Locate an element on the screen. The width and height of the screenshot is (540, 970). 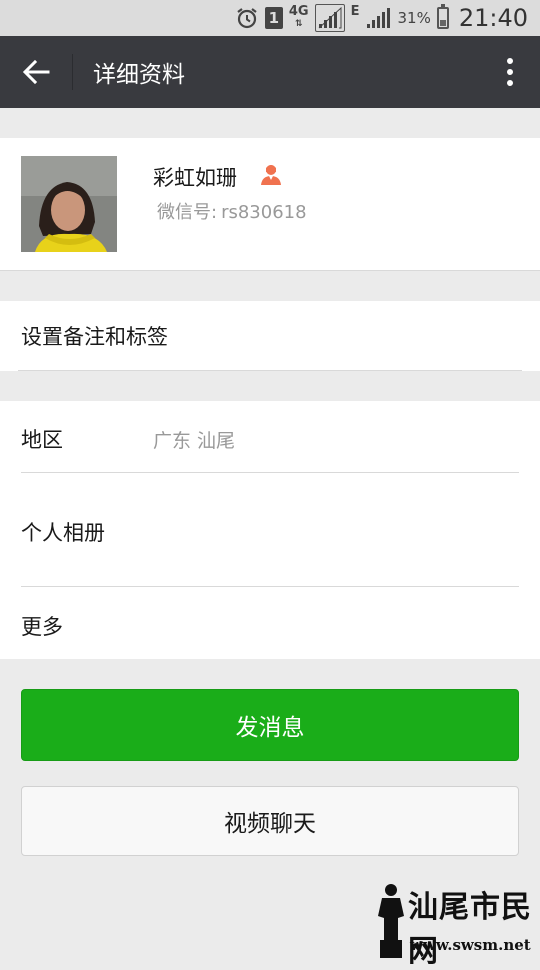
more-vertical-icon is located at coordinates (510, 72).